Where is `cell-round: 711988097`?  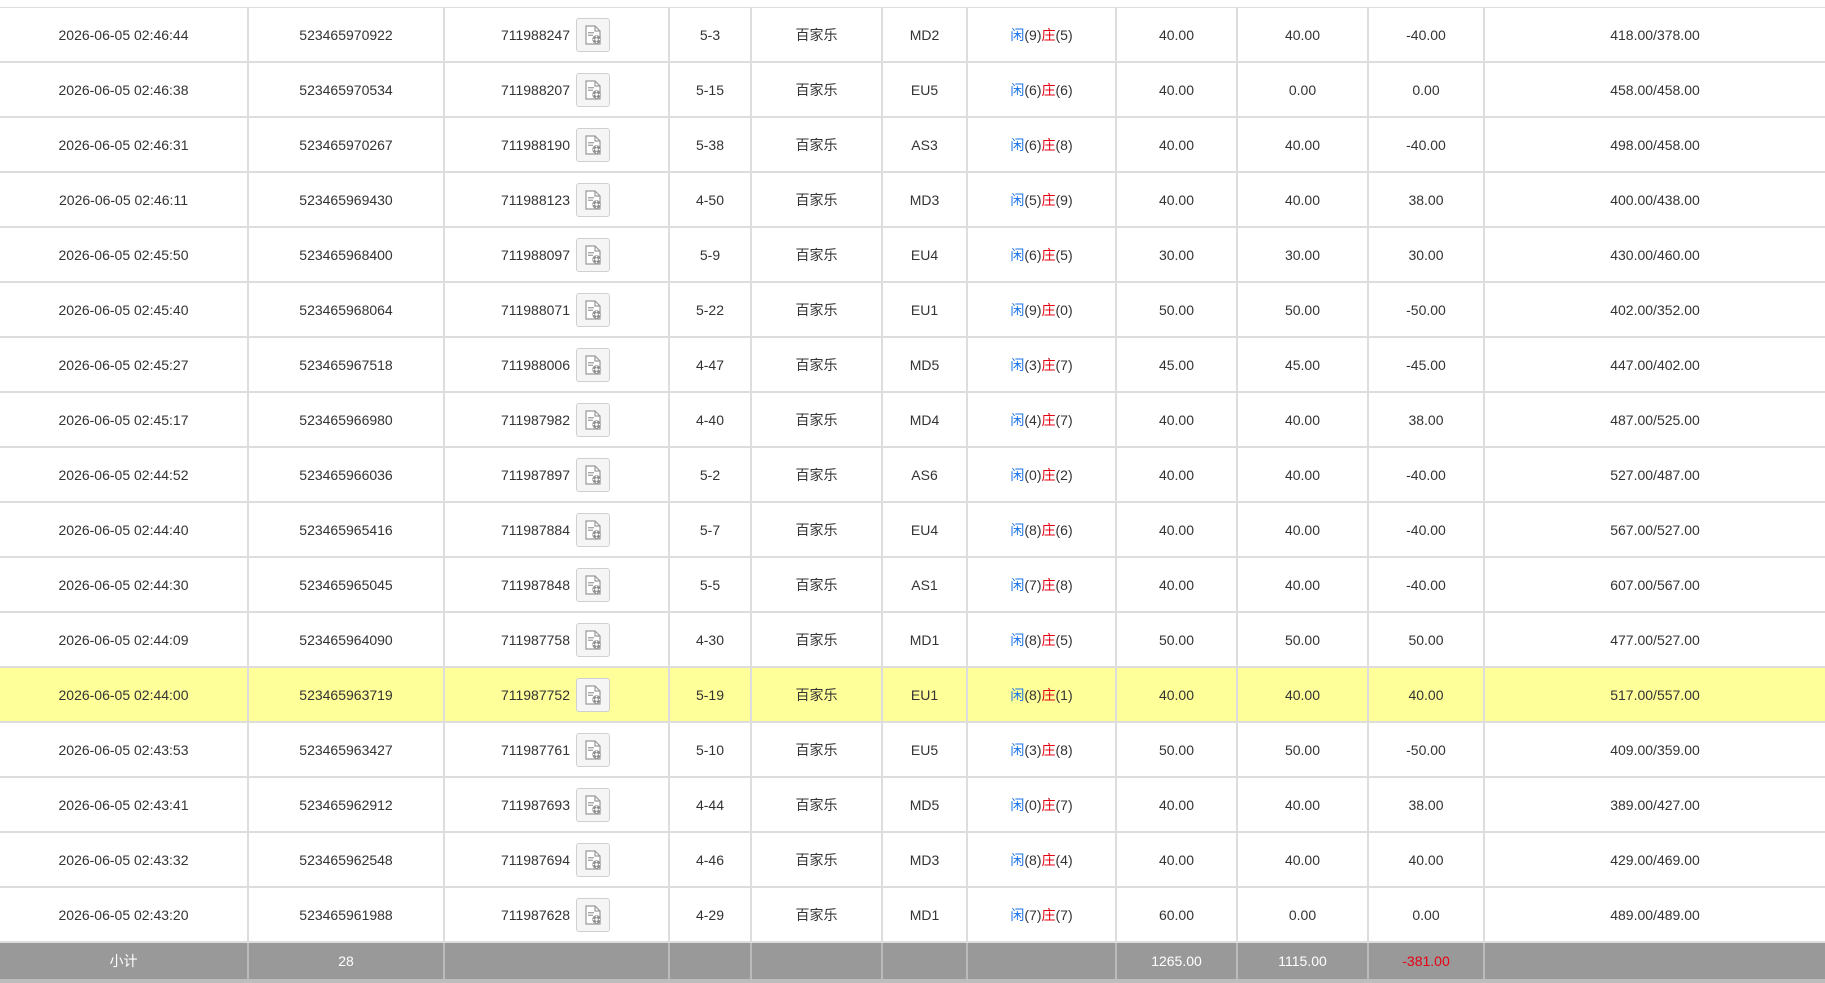 cell-round: 711988097 is located at coordinates (557, 255).